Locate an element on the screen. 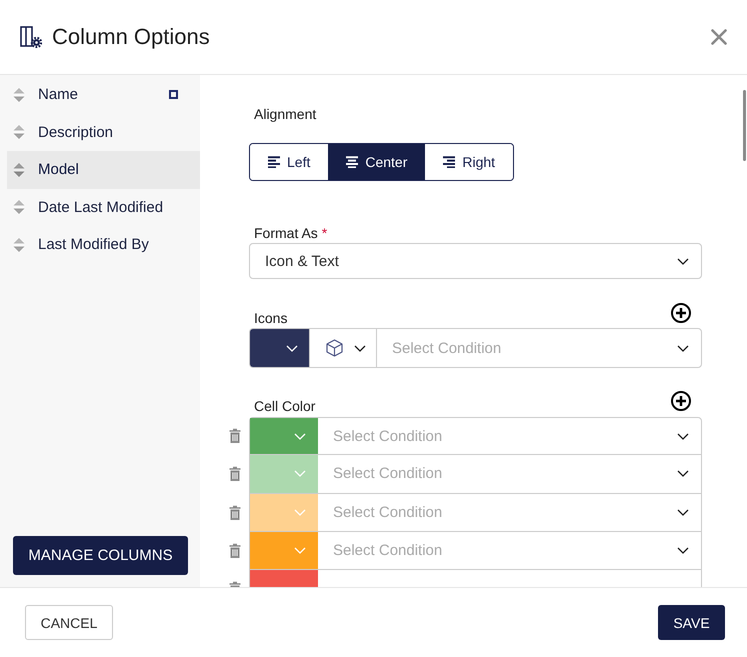 Image resolution: width=747 pixels, height=657 pixels. align-right-icon is located at coordinates (449, 162).